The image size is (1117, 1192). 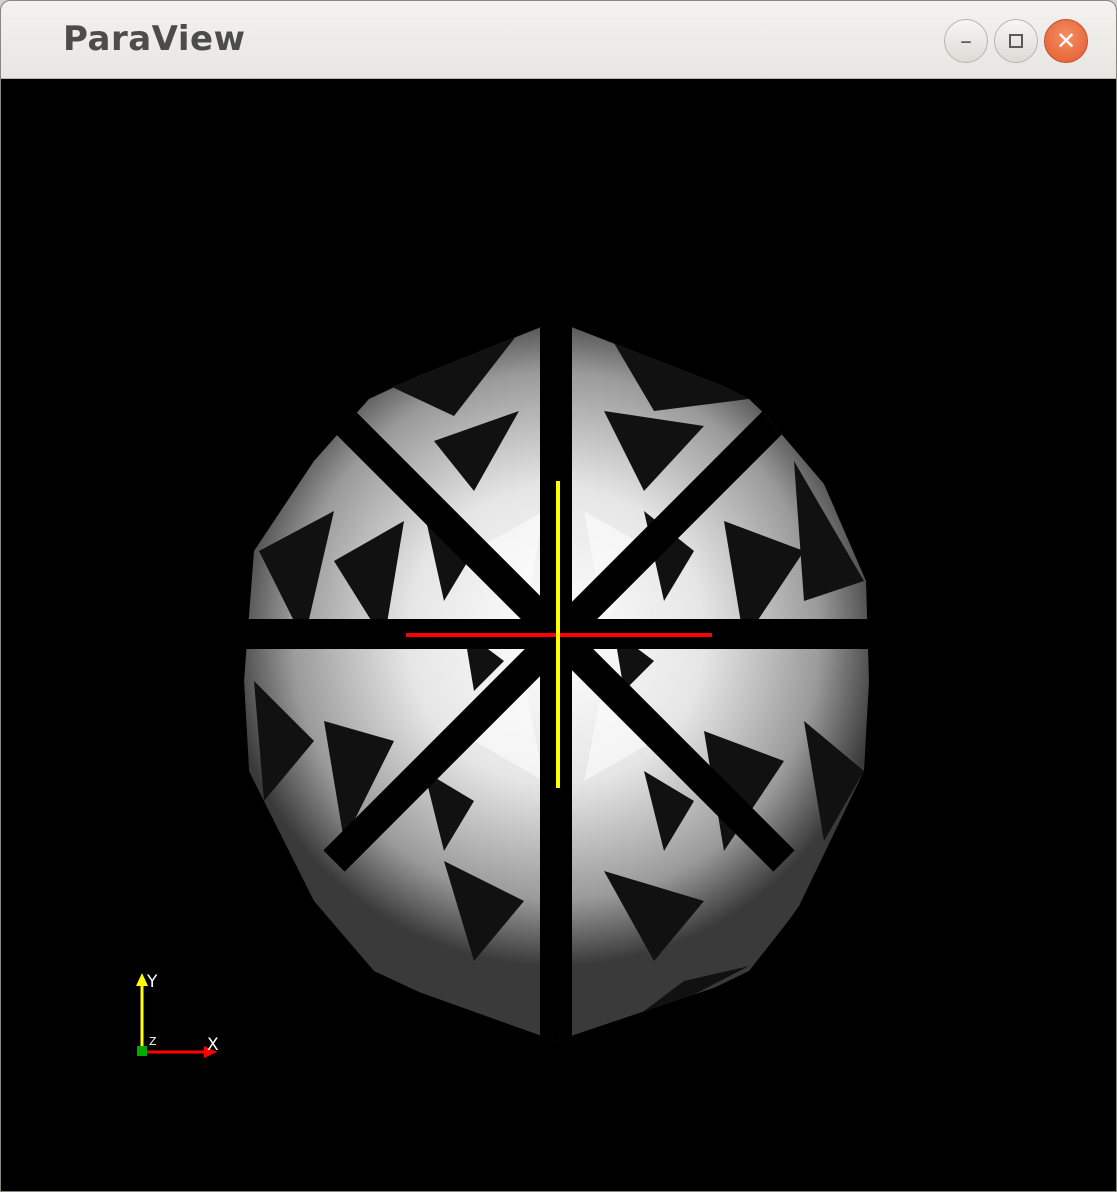 I want to click on minimize-icon: –, so click(x=966, y=41).